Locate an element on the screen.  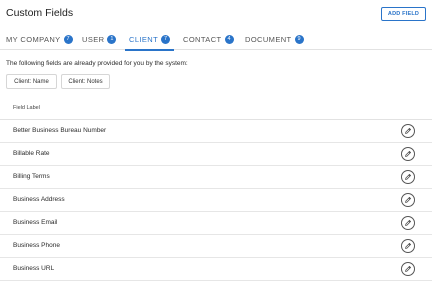
count-badge: 1 is located at coordinates (112, 39).